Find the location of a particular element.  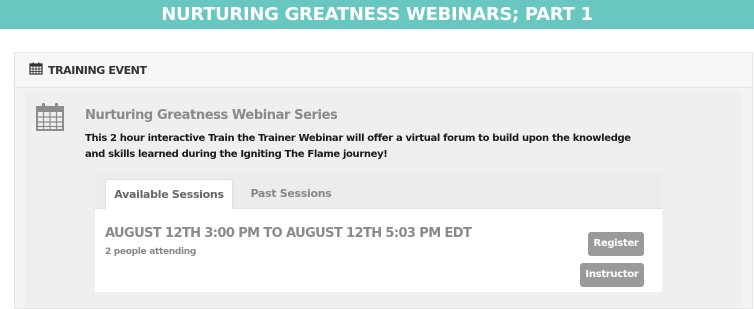

session-tabs: Available Sessions Past Sessions is located at coordinates (378, 191).